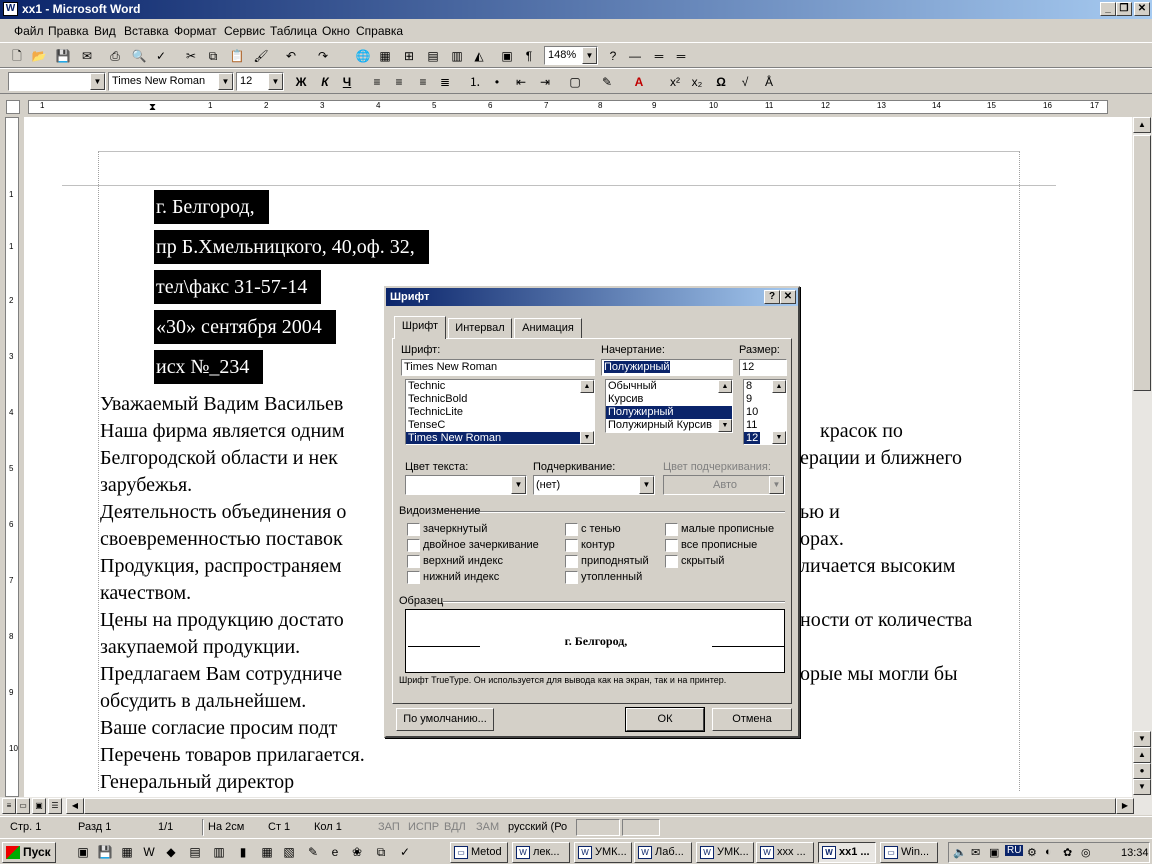 This screenshot has height=864, width=1152. Describe the element at coordinates (480, 328) in the screenshot. I see `tab-spacing: Интервал` at that location.